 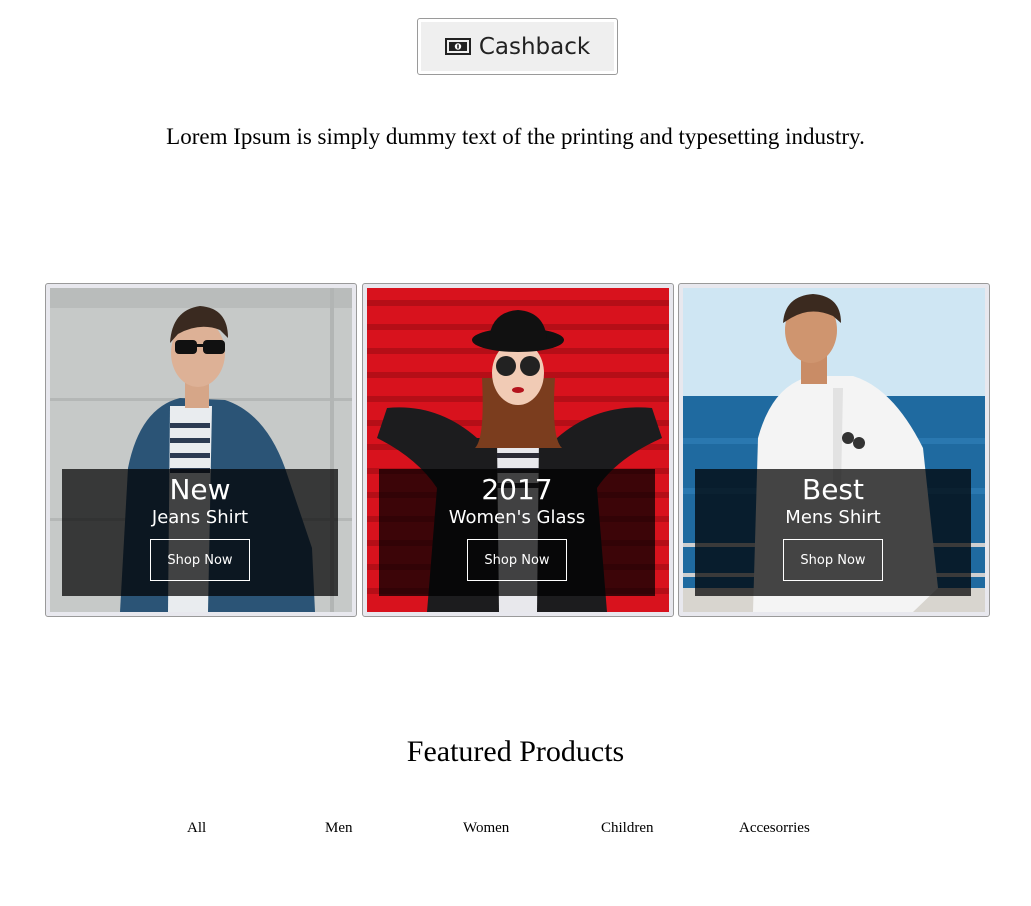 I want to click on promo-title: New, so click(x=200, y=489).